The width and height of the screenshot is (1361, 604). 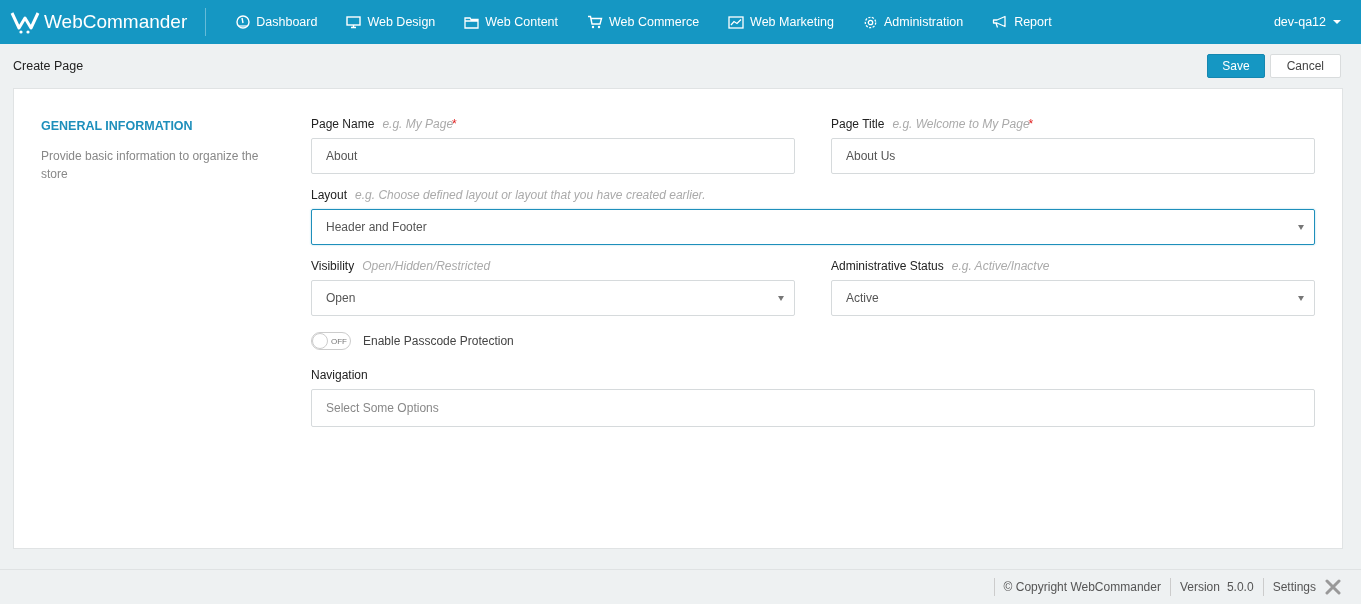 What do you see at coordinates (1000, 22) in the screenshot?
I see `megaphone-icon` at bounding box center [1000, 22].